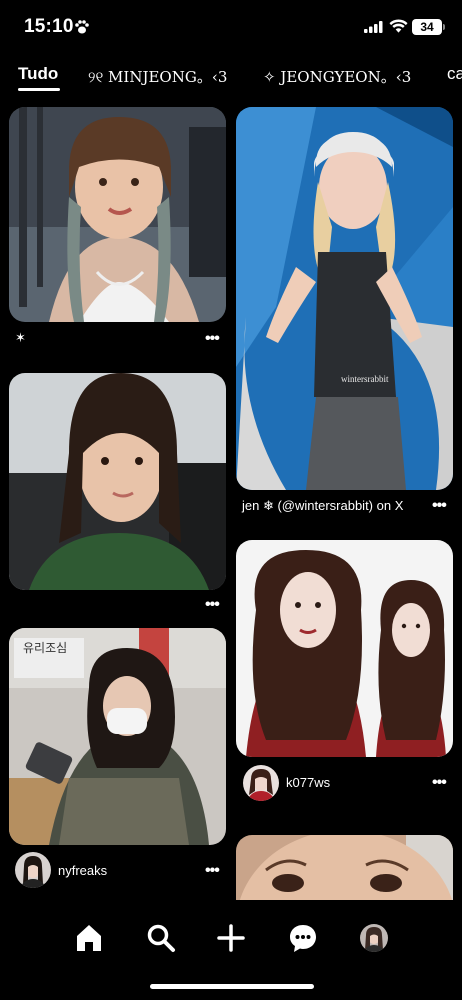  Describe the element at coordinates (261, 783) in the screenshot. I see `pin-4-user-avatar` at that location.